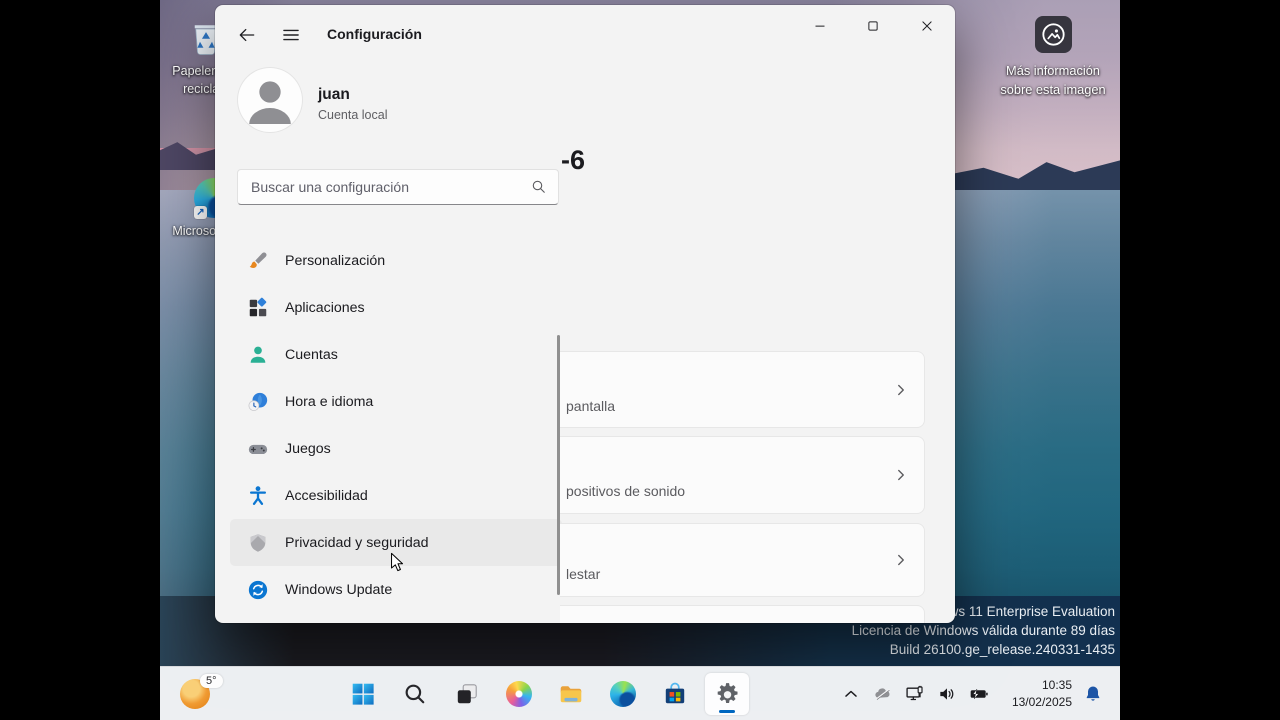  I want to click on copilot-icon, so click(519, 694).